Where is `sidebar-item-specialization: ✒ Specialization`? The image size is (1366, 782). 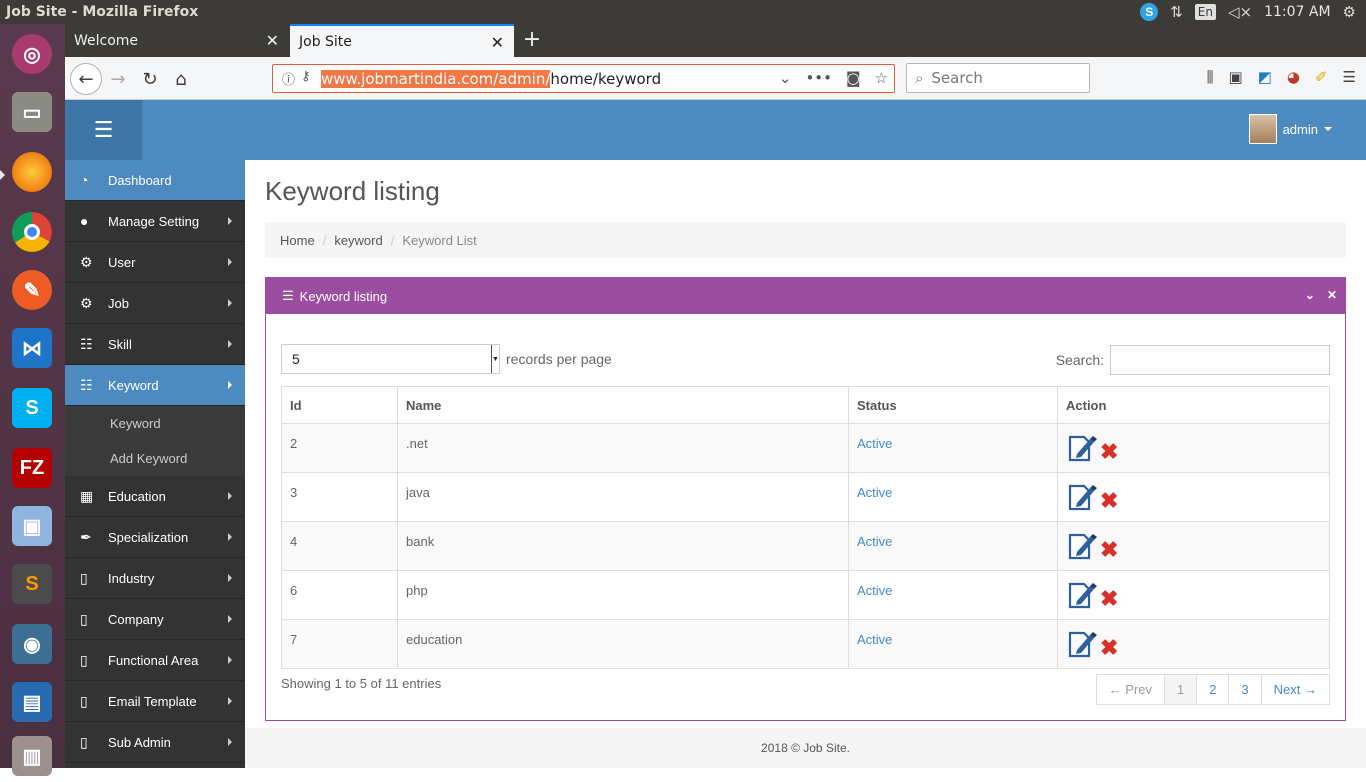
sidebar-item-specialization: ✒ Specialization is located at coordinates (155, 537).